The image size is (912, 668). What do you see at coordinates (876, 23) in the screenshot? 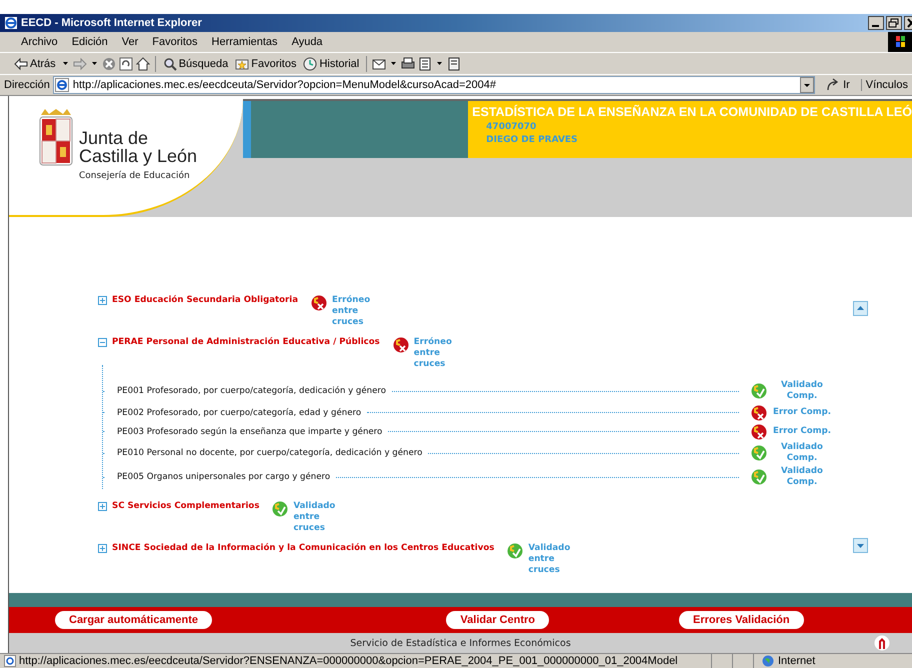
I see `minimize-icon` at bounding box center [876, 23].